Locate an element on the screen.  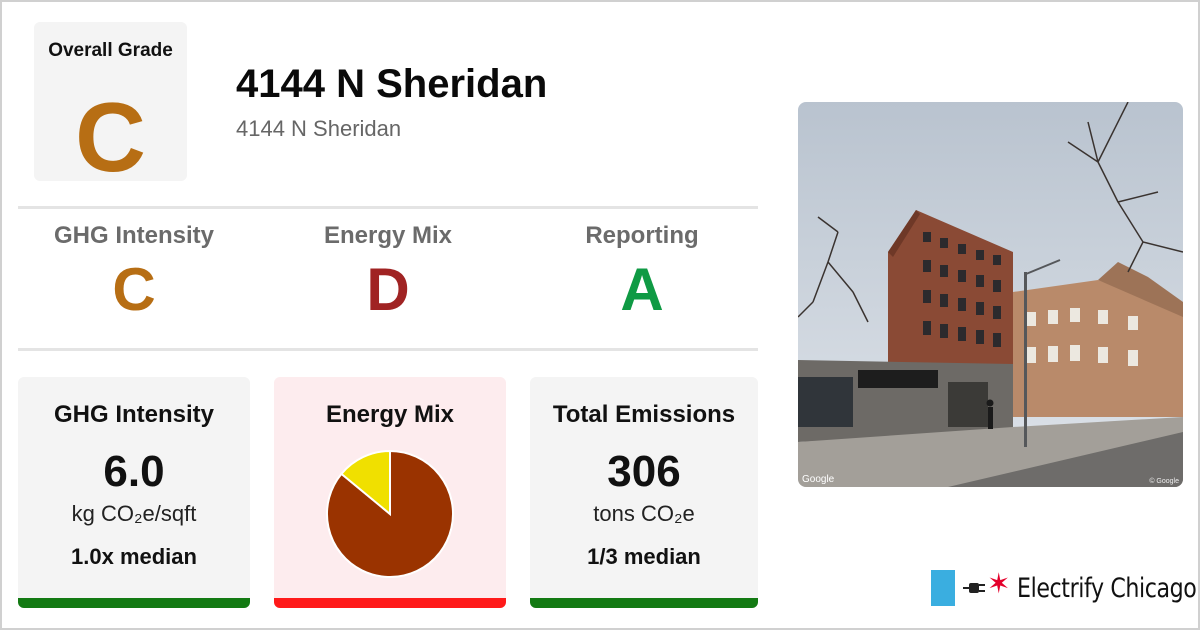
electrify-chicago-logo: ✶ Electrify Chicago is located at coordinates (1064, 587).